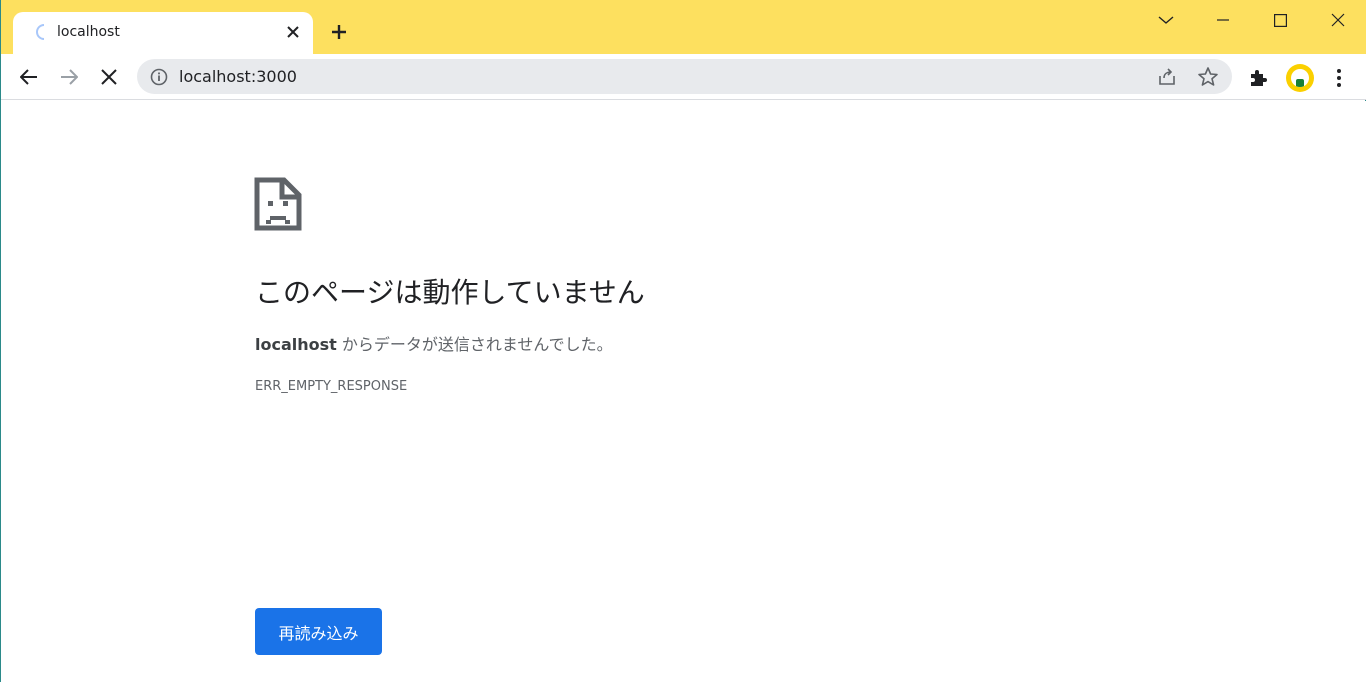  What do you see at coordinates (1259, 78) in the screenshot?
I see `extensions-puzzle-icon` at bounding box center [1259, 78].